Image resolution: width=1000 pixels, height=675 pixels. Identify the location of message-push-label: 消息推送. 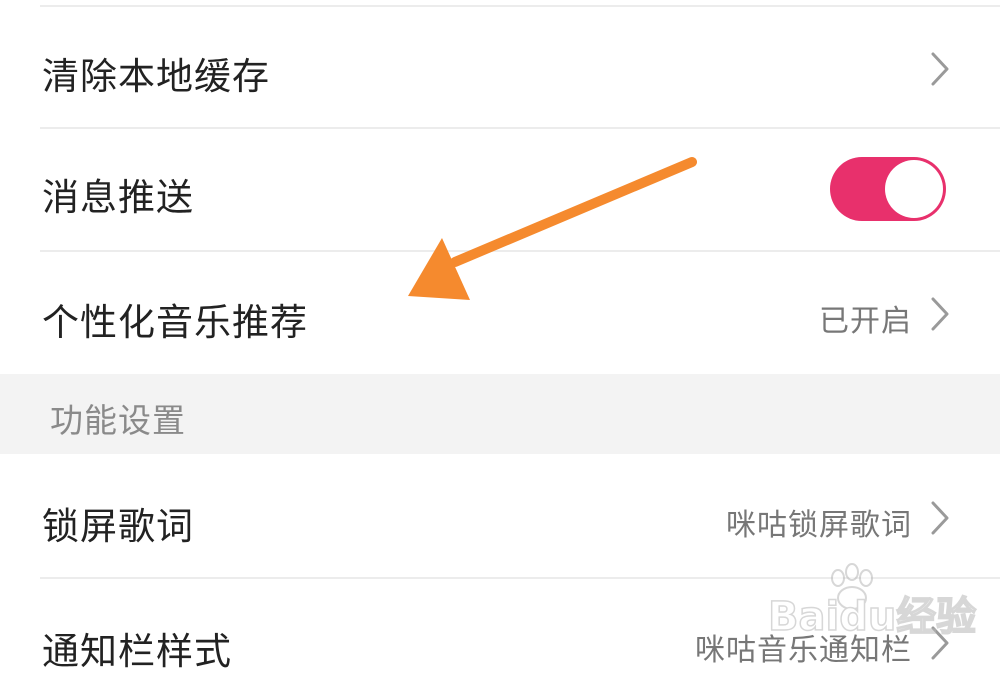
(118, 197).